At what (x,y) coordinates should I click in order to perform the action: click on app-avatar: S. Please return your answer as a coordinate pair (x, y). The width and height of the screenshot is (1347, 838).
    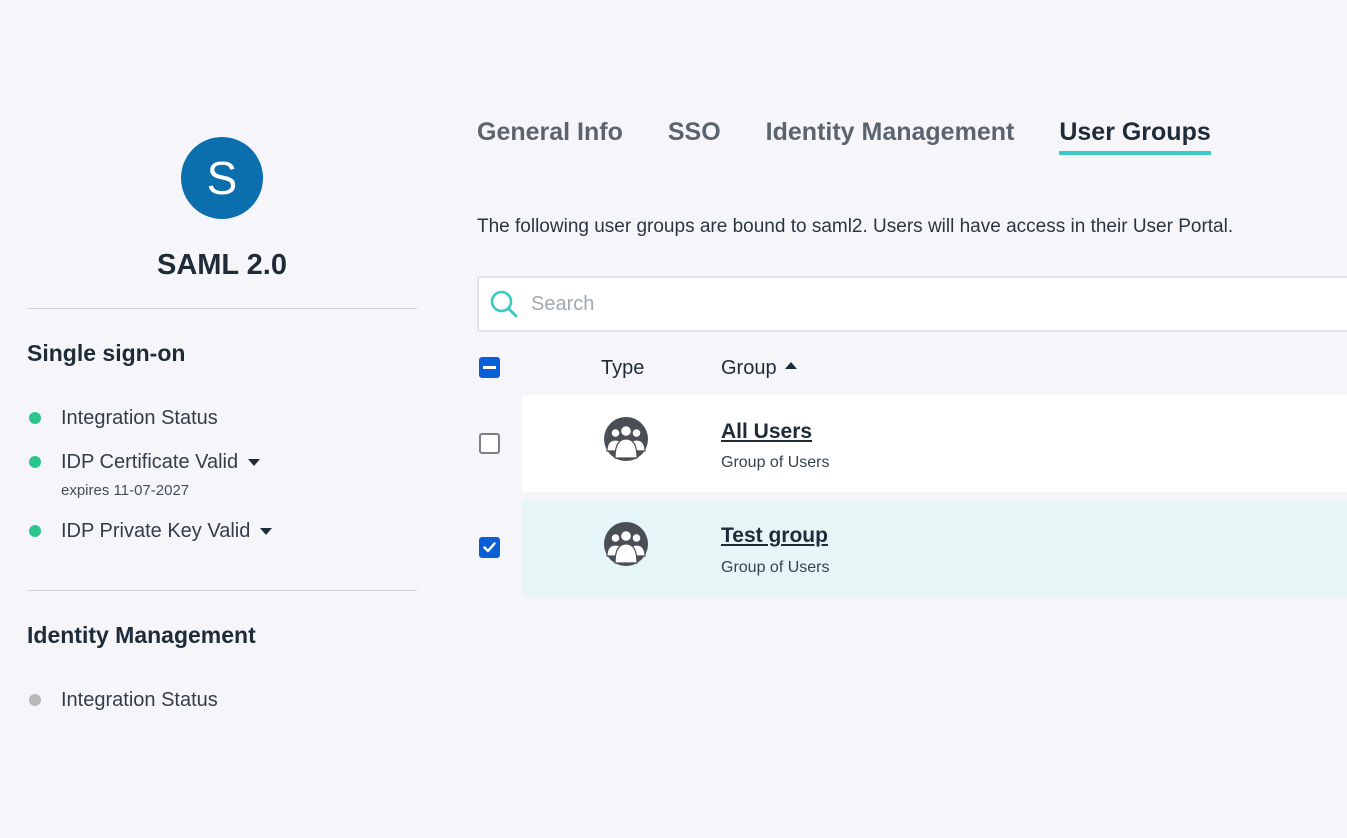
    Looking at the image, I should click on (222, 178).